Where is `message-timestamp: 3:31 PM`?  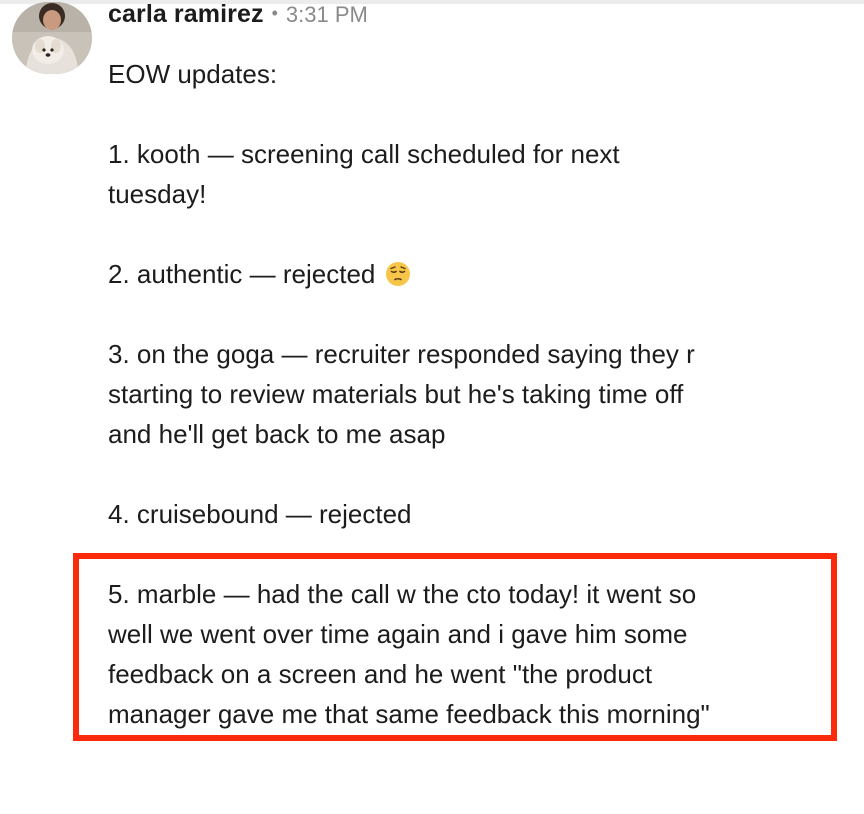
message-timestamp: 3:31 PM is located at coordinates (327, 15).